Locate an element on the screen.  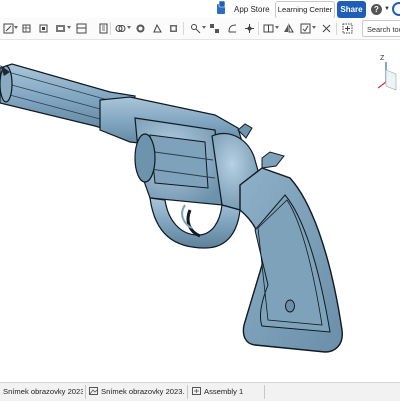
thicken-icon is located at coordinates (103, 28).